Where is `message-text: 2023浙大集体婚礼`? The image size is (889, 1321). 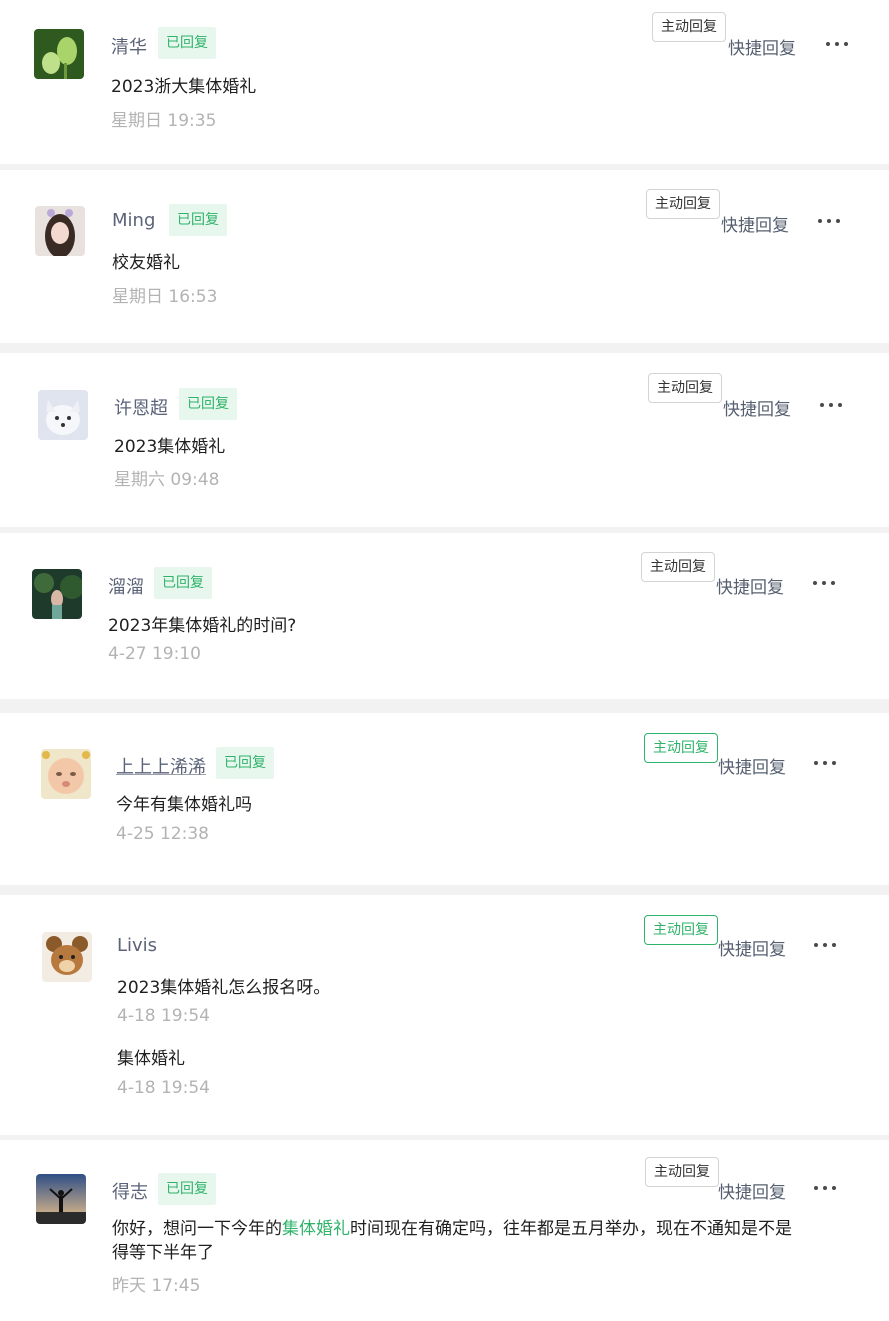
message-text: 2023浙大集体婚礼 is located at coordinates (184, 87).